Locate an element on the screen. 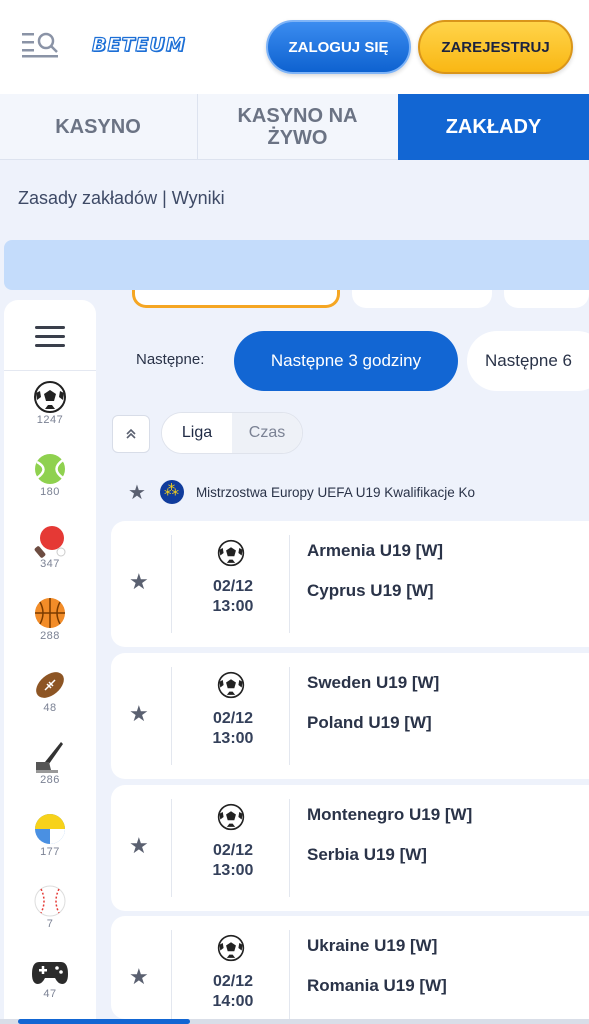 This screenshot has height=1024, width=589. tab-live-casino: KASYNO NA ŻYWO is located at coordinates (297, 127).